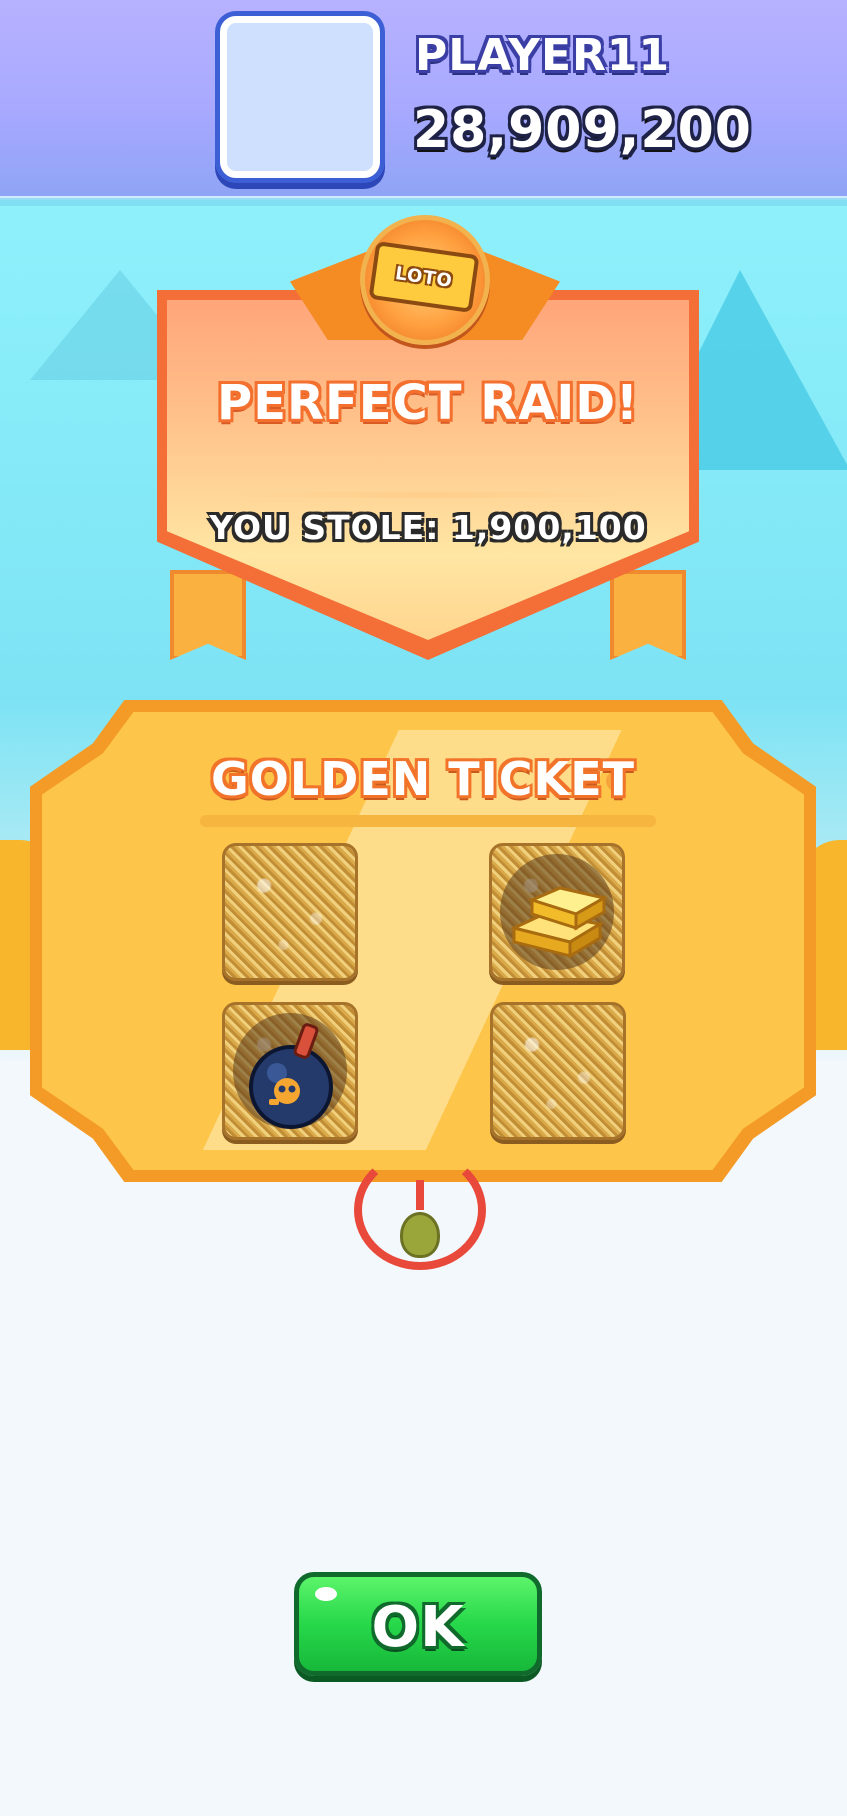  Describe the element at coordinates (208, 615) in the screenshot. I see `banner-ribbon-tail-left` at that location.